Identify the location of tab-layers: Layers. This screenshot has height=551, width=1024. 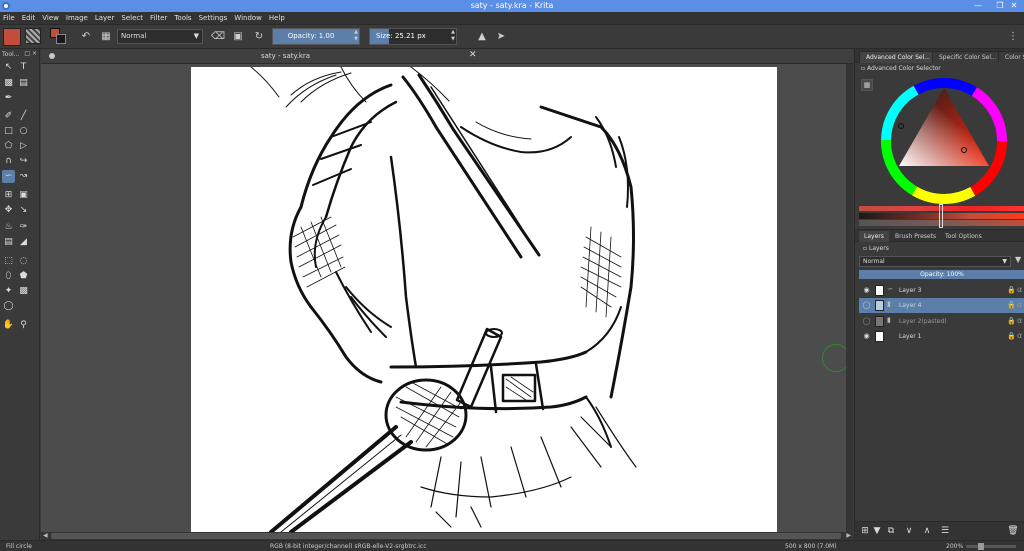
(874, 236).